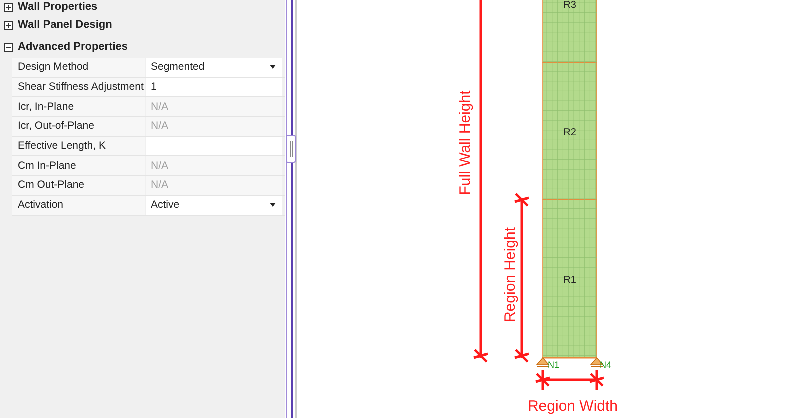 The image size is (800, 418). What do you see at coordinates (570, 380) in the screenshot?
I see `dimension-line` at bounding box center [570, 380].